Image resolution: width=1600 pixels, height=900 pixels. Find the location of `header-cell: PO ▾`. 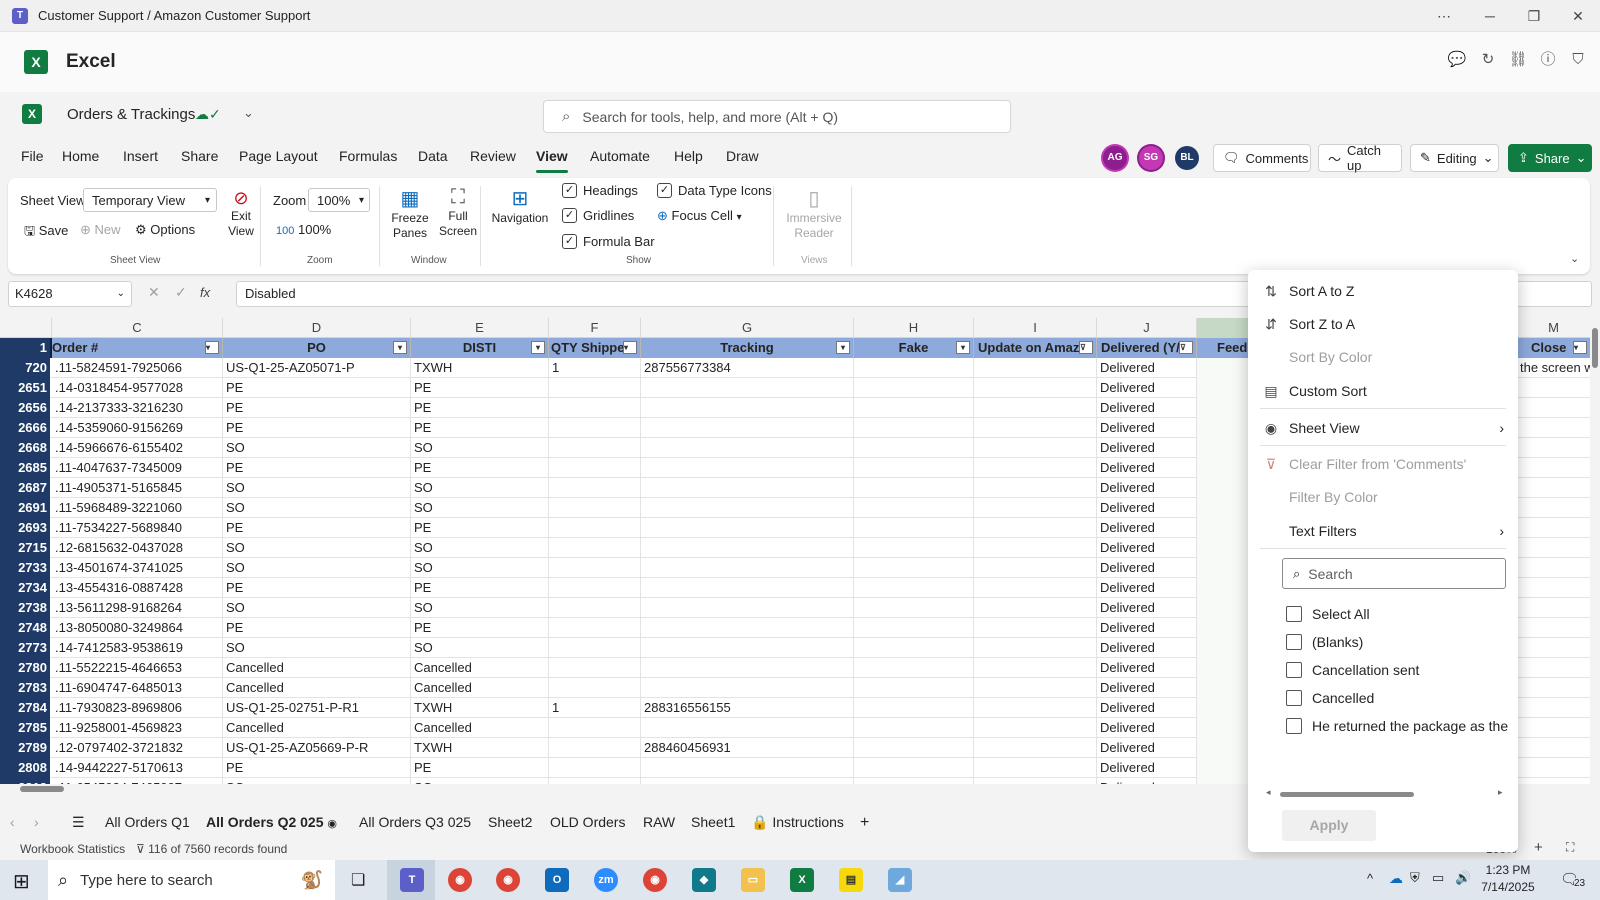

header-cell: PO ▾ is located at coordinates (317, 348).